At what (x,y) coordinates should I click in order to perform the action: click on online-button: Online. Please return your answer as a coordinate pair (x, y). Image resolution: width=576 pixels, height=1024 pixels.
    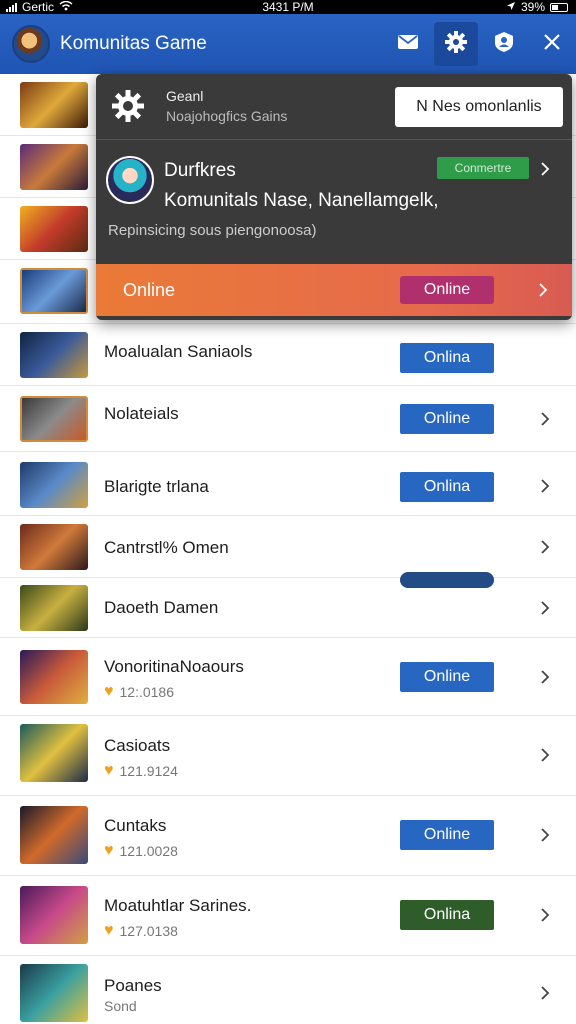
    Looking at the image, I should click on (447, 290).